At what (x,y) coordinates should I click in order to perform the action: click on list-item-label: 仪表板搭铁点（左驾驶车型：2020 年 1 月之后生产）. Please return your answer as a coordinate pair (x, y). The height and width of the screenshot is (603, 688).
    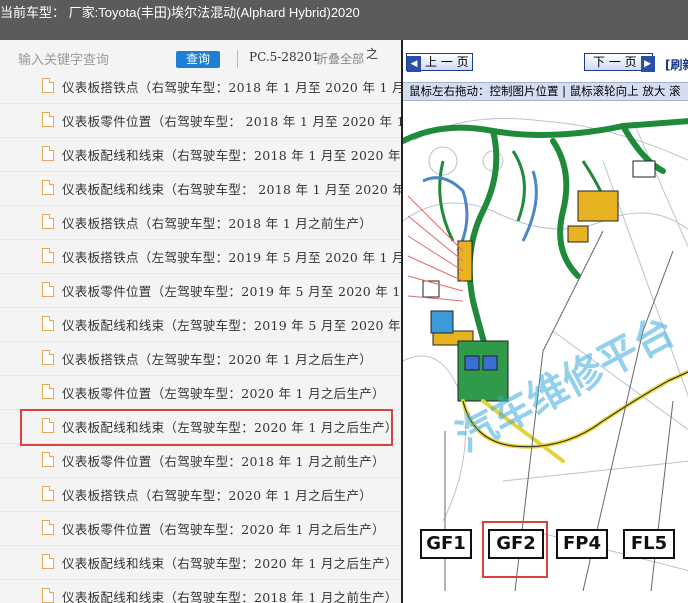
    Looking at the image, I should click on (217, 359).